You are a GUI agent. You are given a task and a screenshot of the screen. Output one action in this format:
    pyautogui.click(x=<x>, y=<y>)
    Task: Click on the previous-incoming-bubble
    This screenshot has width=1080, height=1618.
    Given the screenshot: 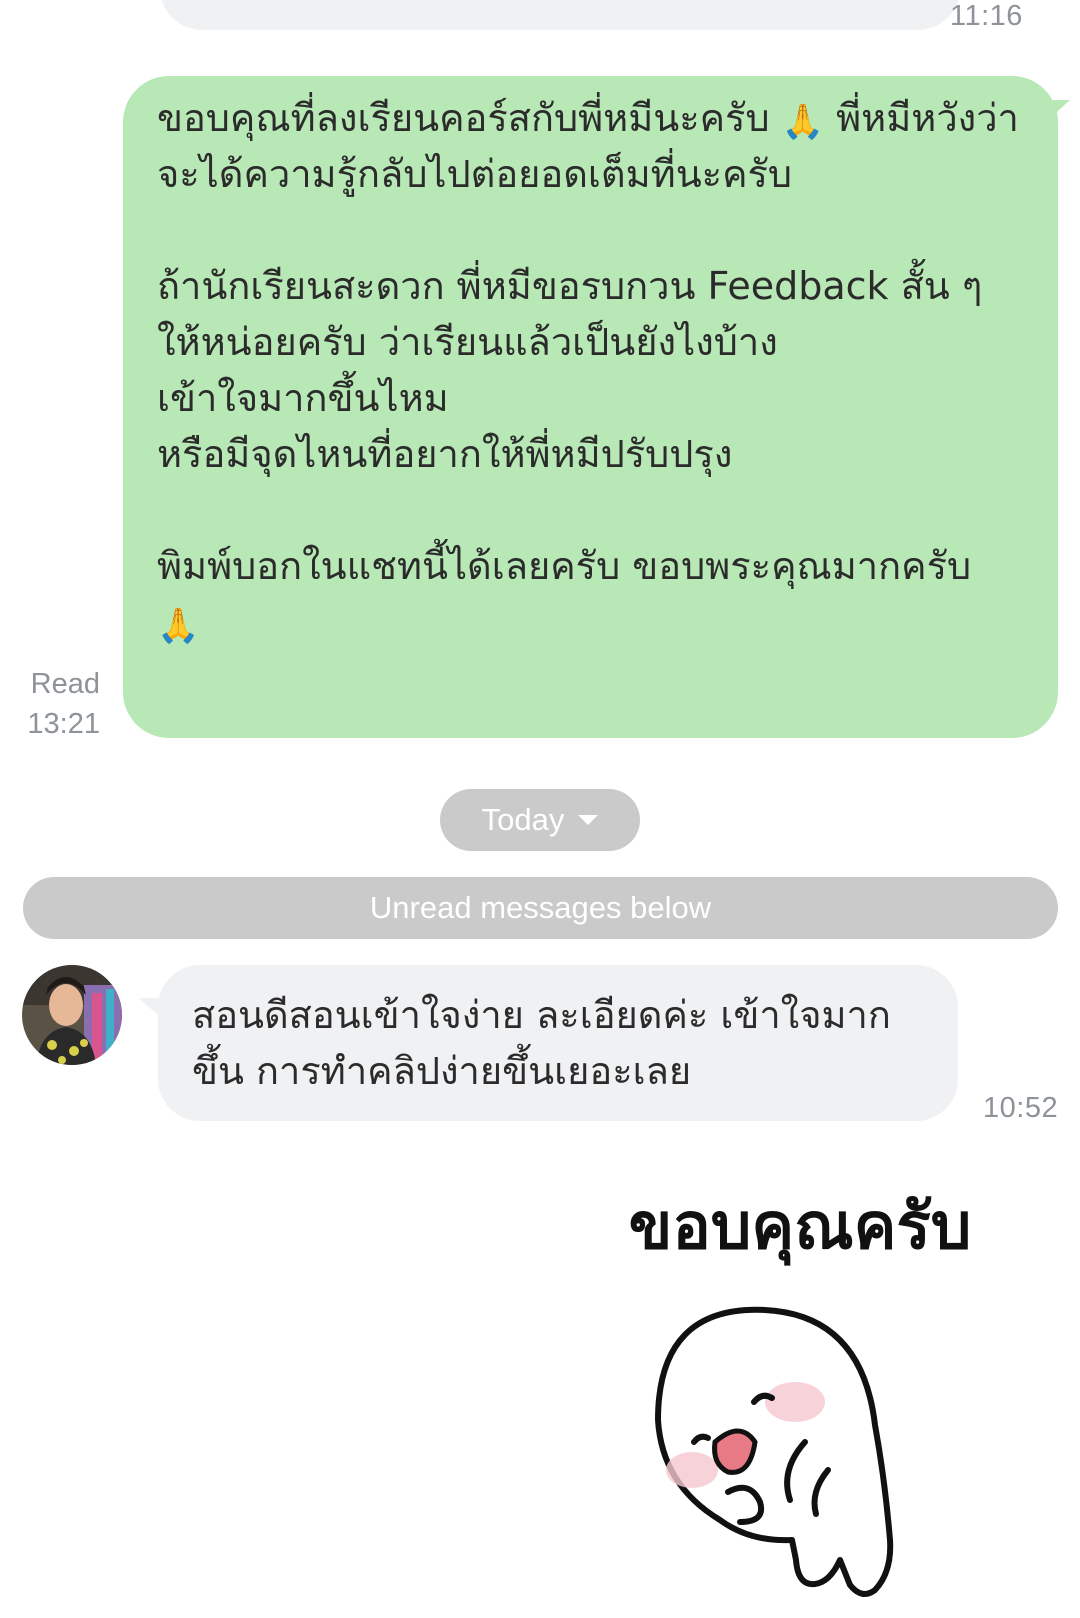 What is the action you would take?
    pyautogui.click(x=560, y=15)
    